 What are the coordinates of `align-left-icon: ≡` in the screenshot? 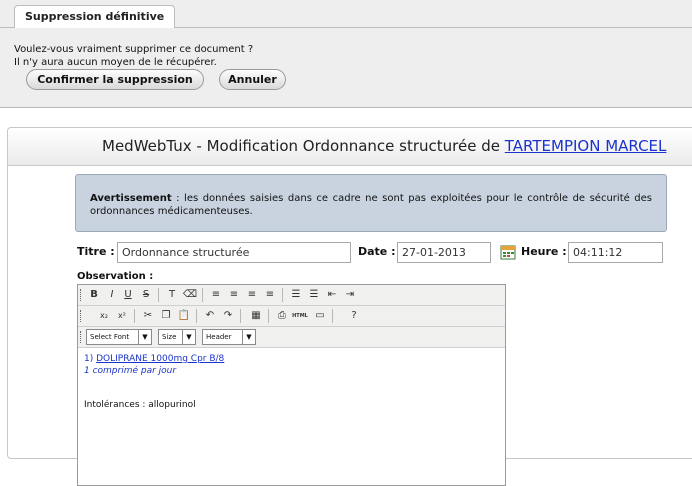 It's located at (234, 295).